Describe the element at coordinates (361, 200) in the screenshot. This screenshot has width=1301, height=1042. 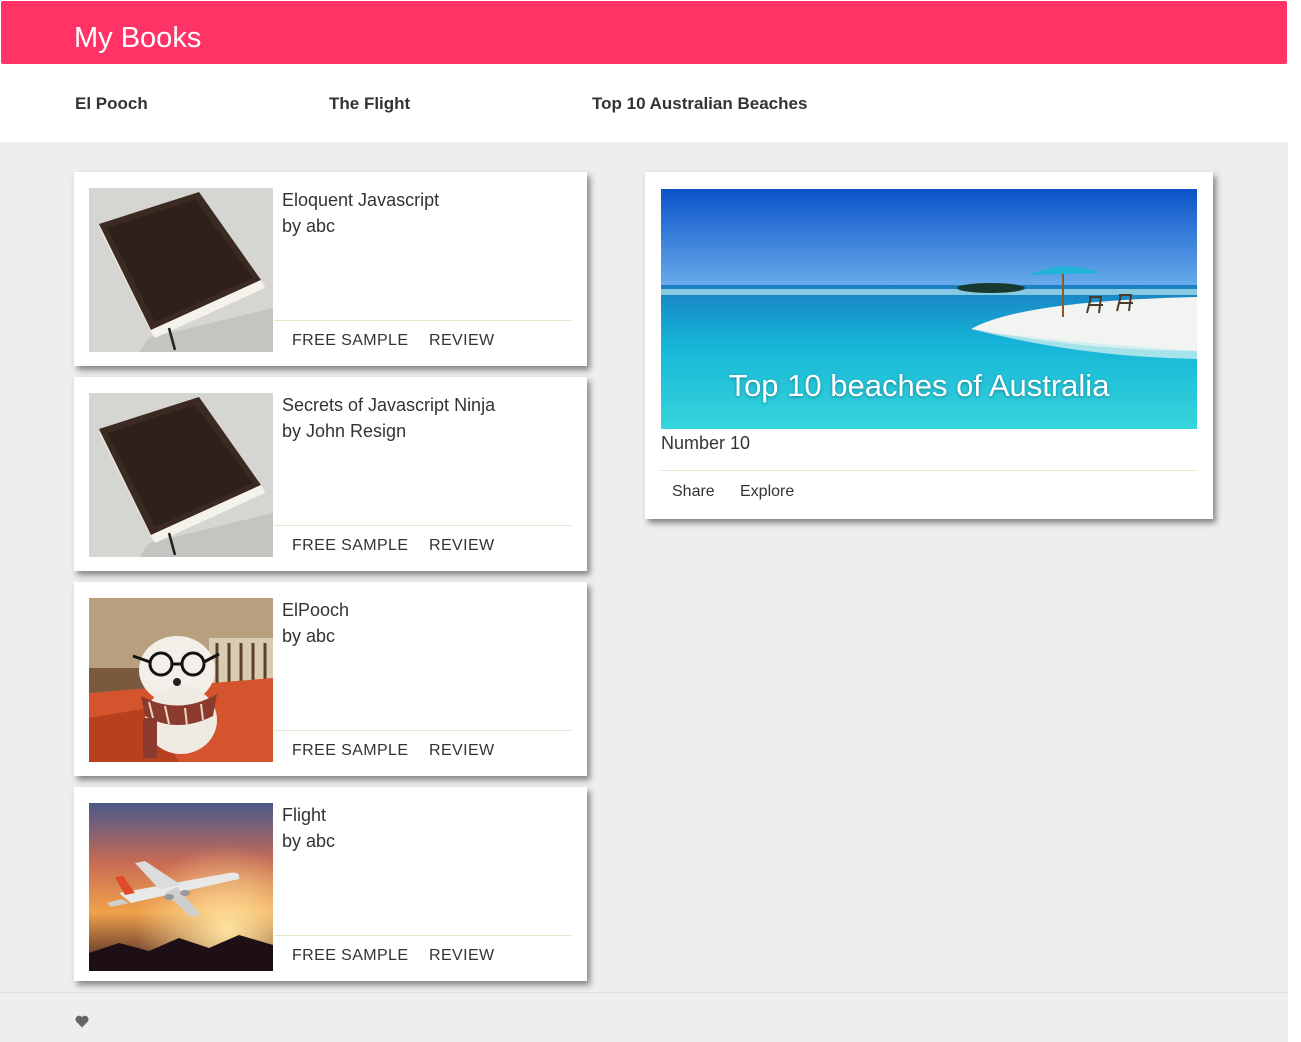
I see `book-title: Eloquent Javascript` at that location.